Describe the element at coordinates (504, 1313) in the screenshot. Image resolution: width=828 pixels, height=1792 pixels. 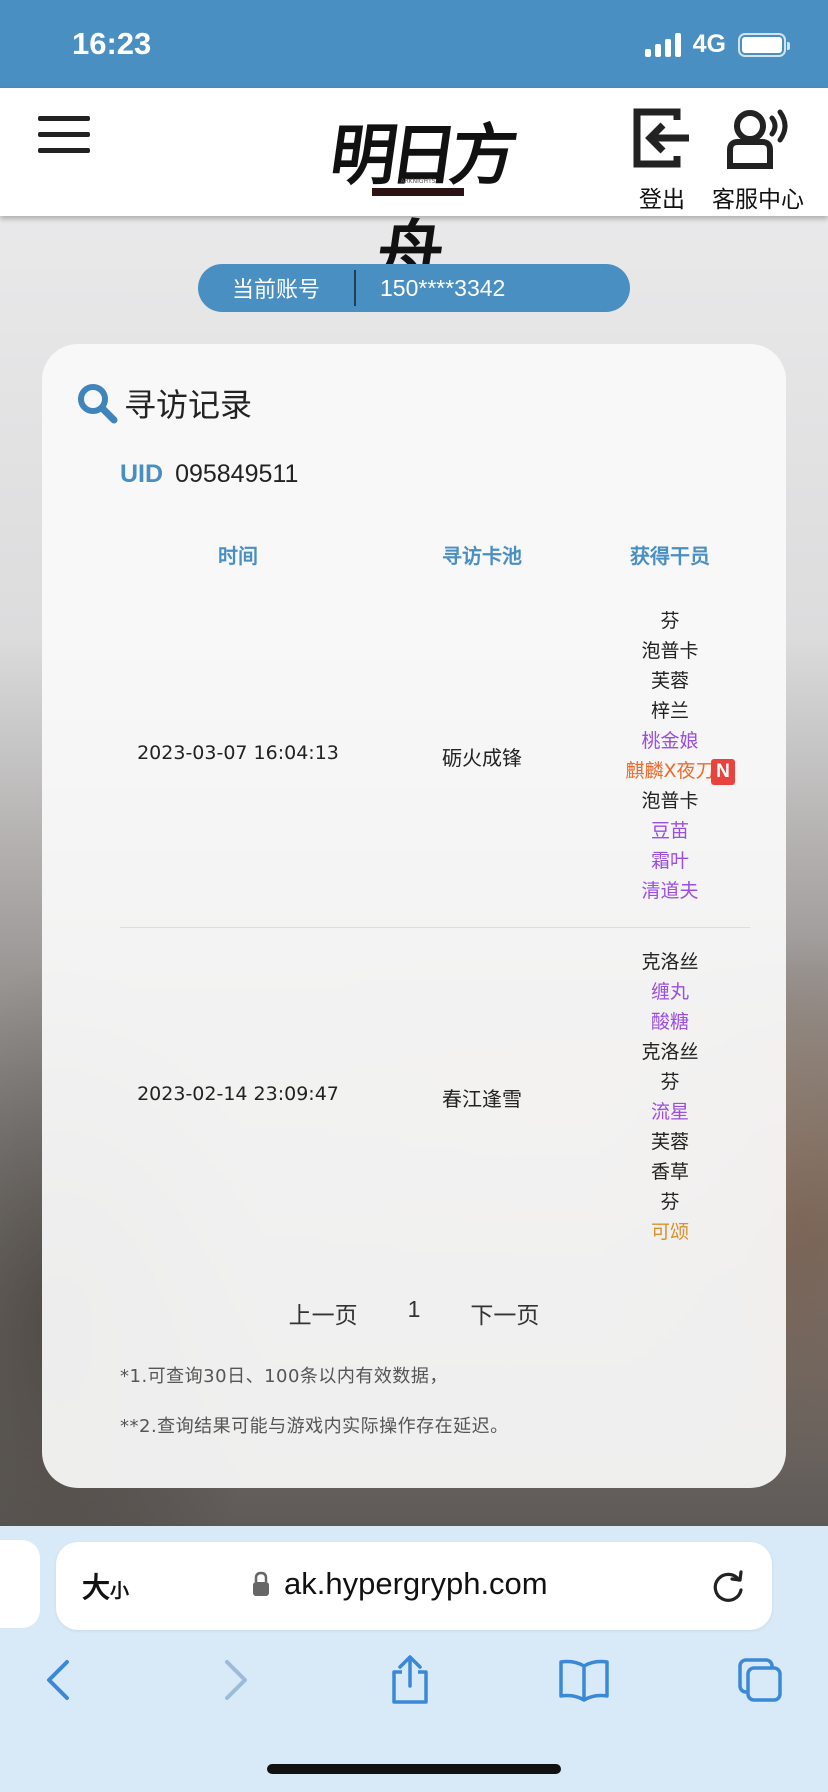
I see `next-page-button: 下一页` at that location.